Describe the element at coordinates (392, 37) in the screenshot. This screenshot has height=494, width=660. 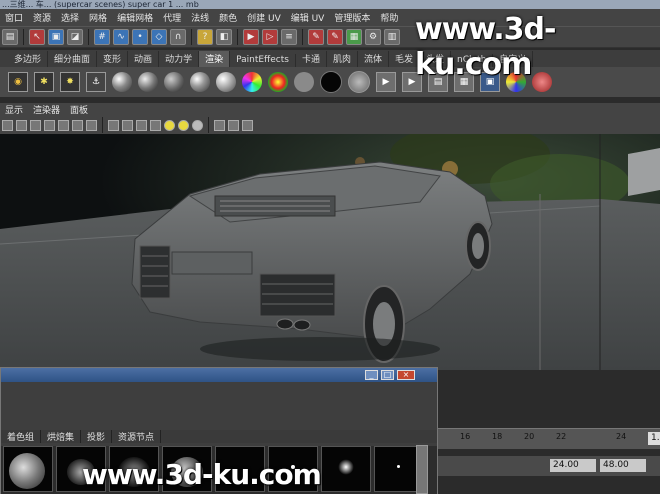
I see `channel-box-icon: ▥` at that location.